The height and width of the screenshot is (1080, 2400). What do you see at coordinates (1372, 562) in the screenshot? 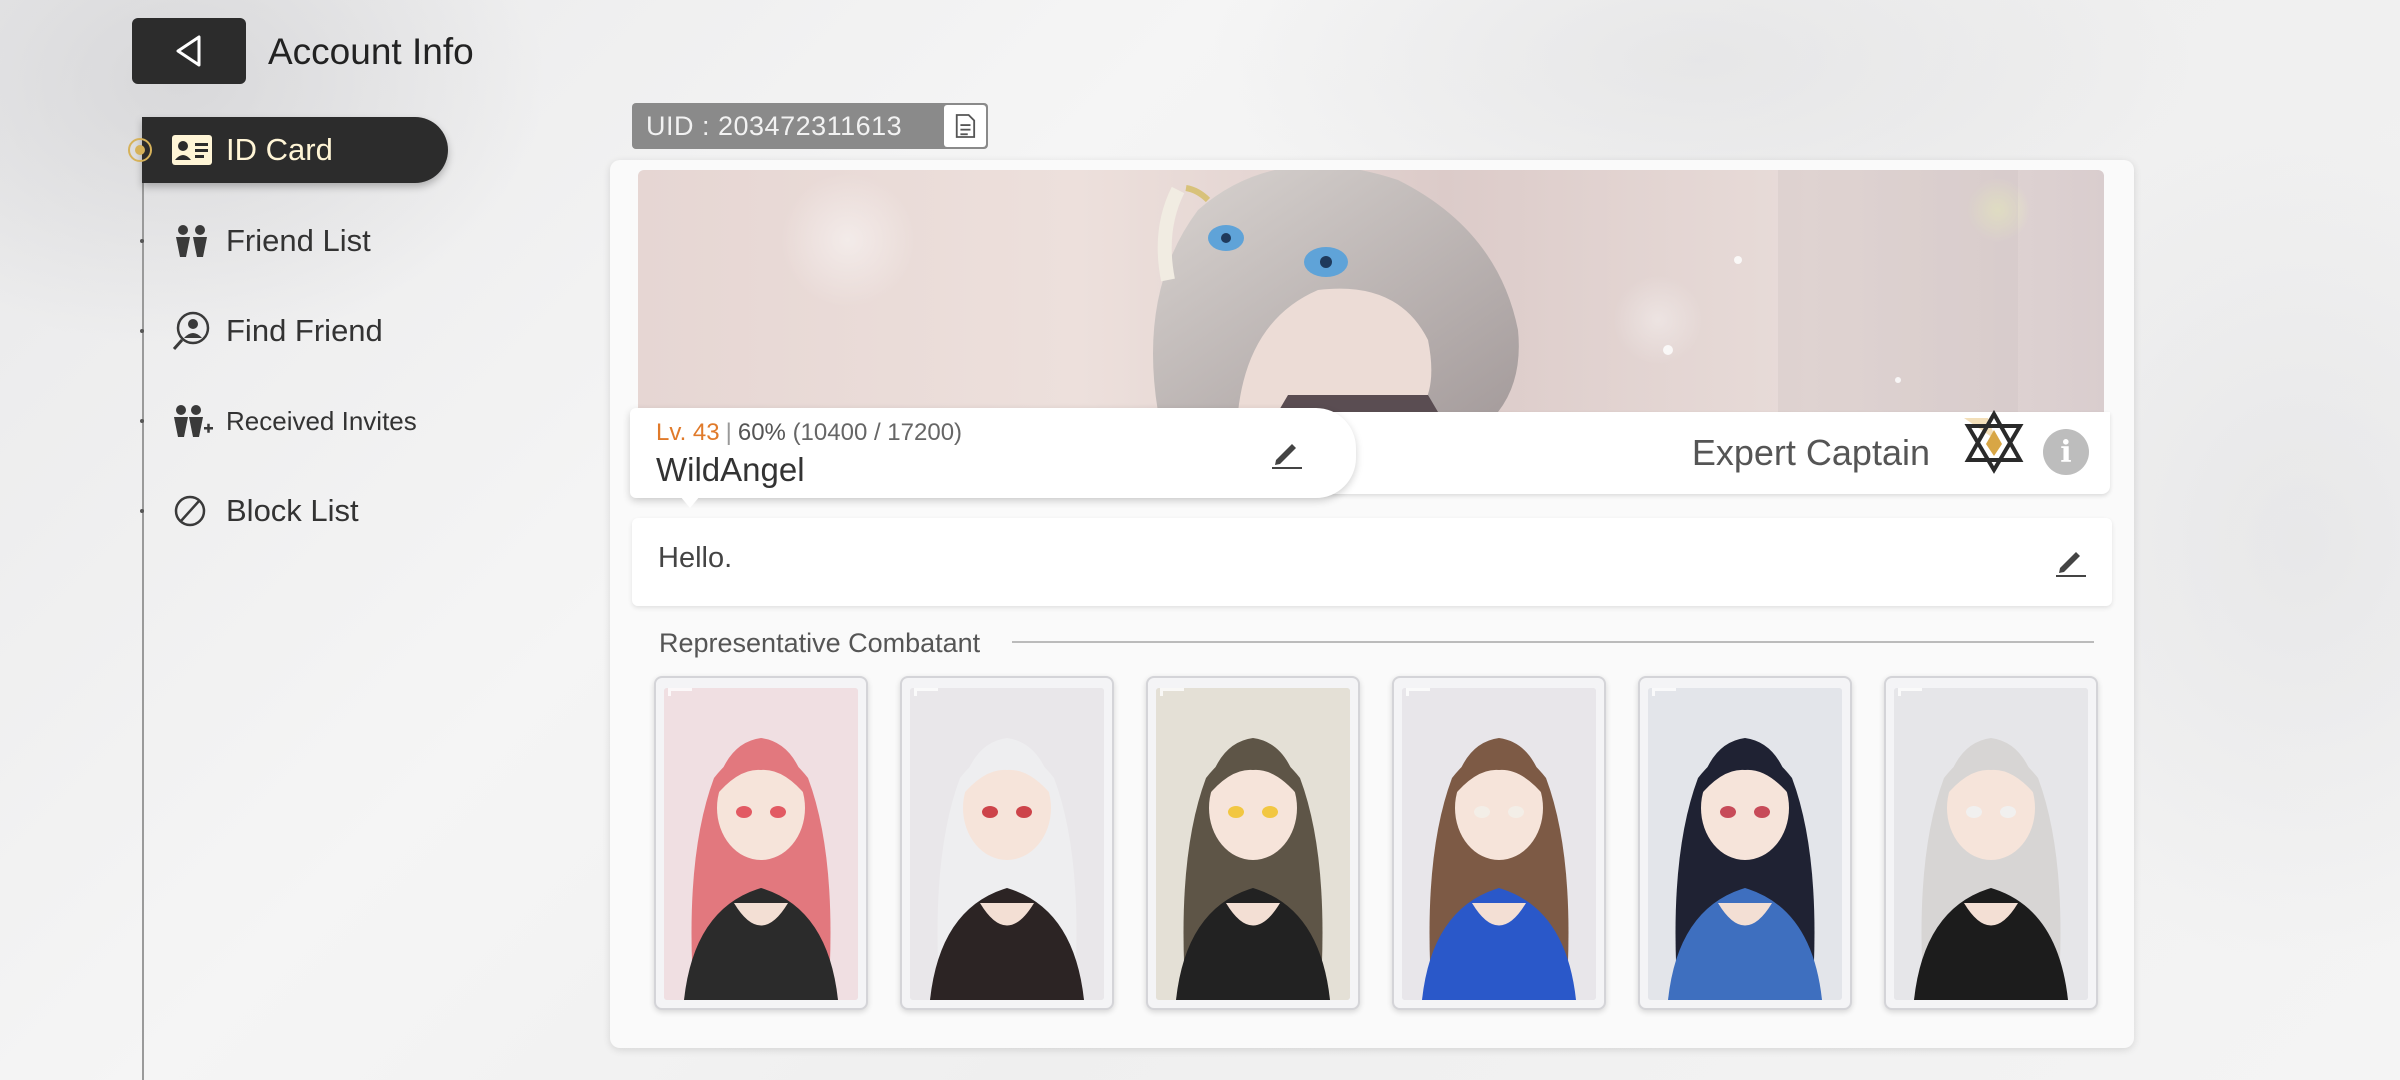
I see `greeting-box: Hello.` at bounding box center [1372, 562].